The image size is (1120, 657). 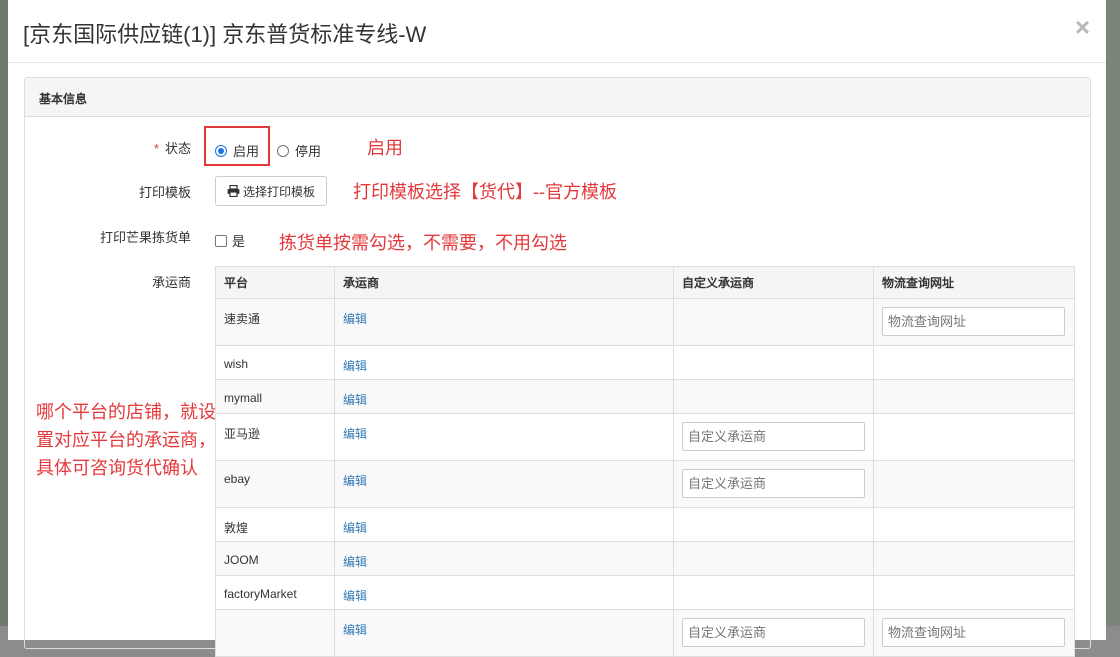 What do you see at coordinates (225, 34) in the screenshot?
I see `modal-title: [京东国际供应链(1)] 京东普货标准专线-W` at bounding box center [225, 34].